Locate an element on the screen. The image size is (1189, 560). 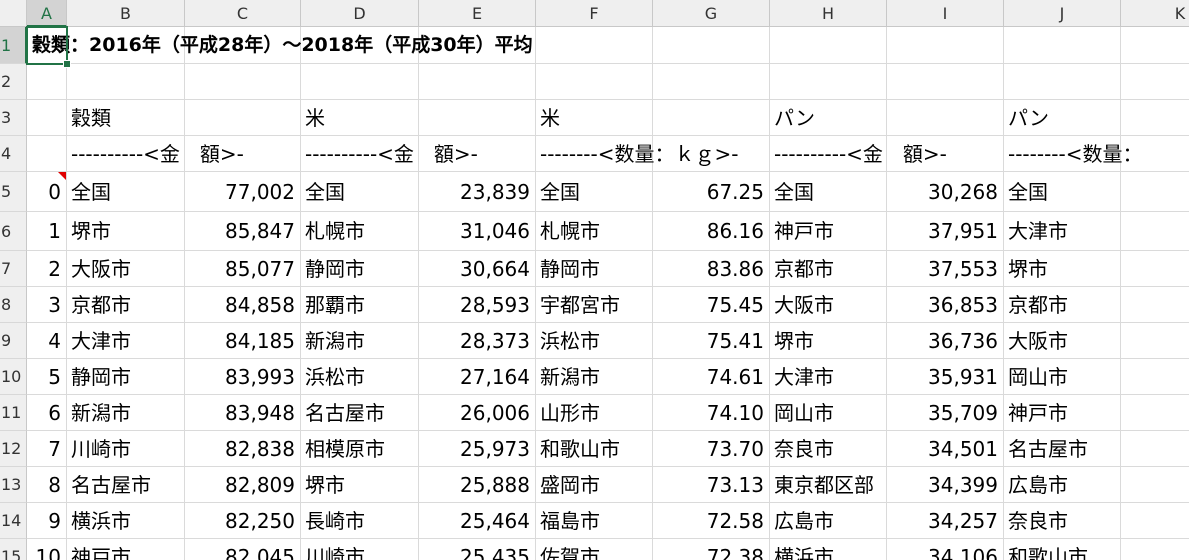
value-cell: 83,993 is located at coordinates (243, 377).